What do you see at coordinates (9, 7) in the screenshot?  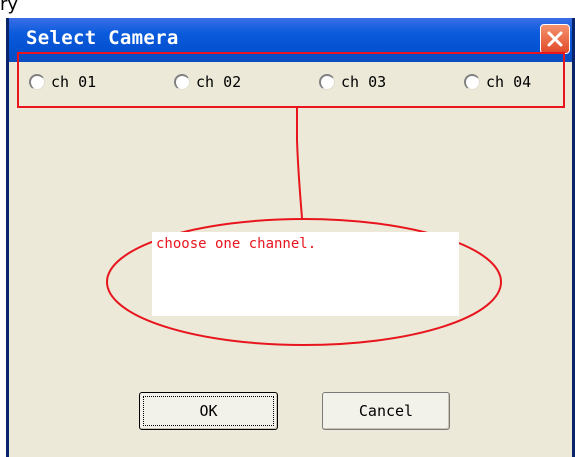 I see `background-text-fragment: ry` at bounding box center [9, 7].